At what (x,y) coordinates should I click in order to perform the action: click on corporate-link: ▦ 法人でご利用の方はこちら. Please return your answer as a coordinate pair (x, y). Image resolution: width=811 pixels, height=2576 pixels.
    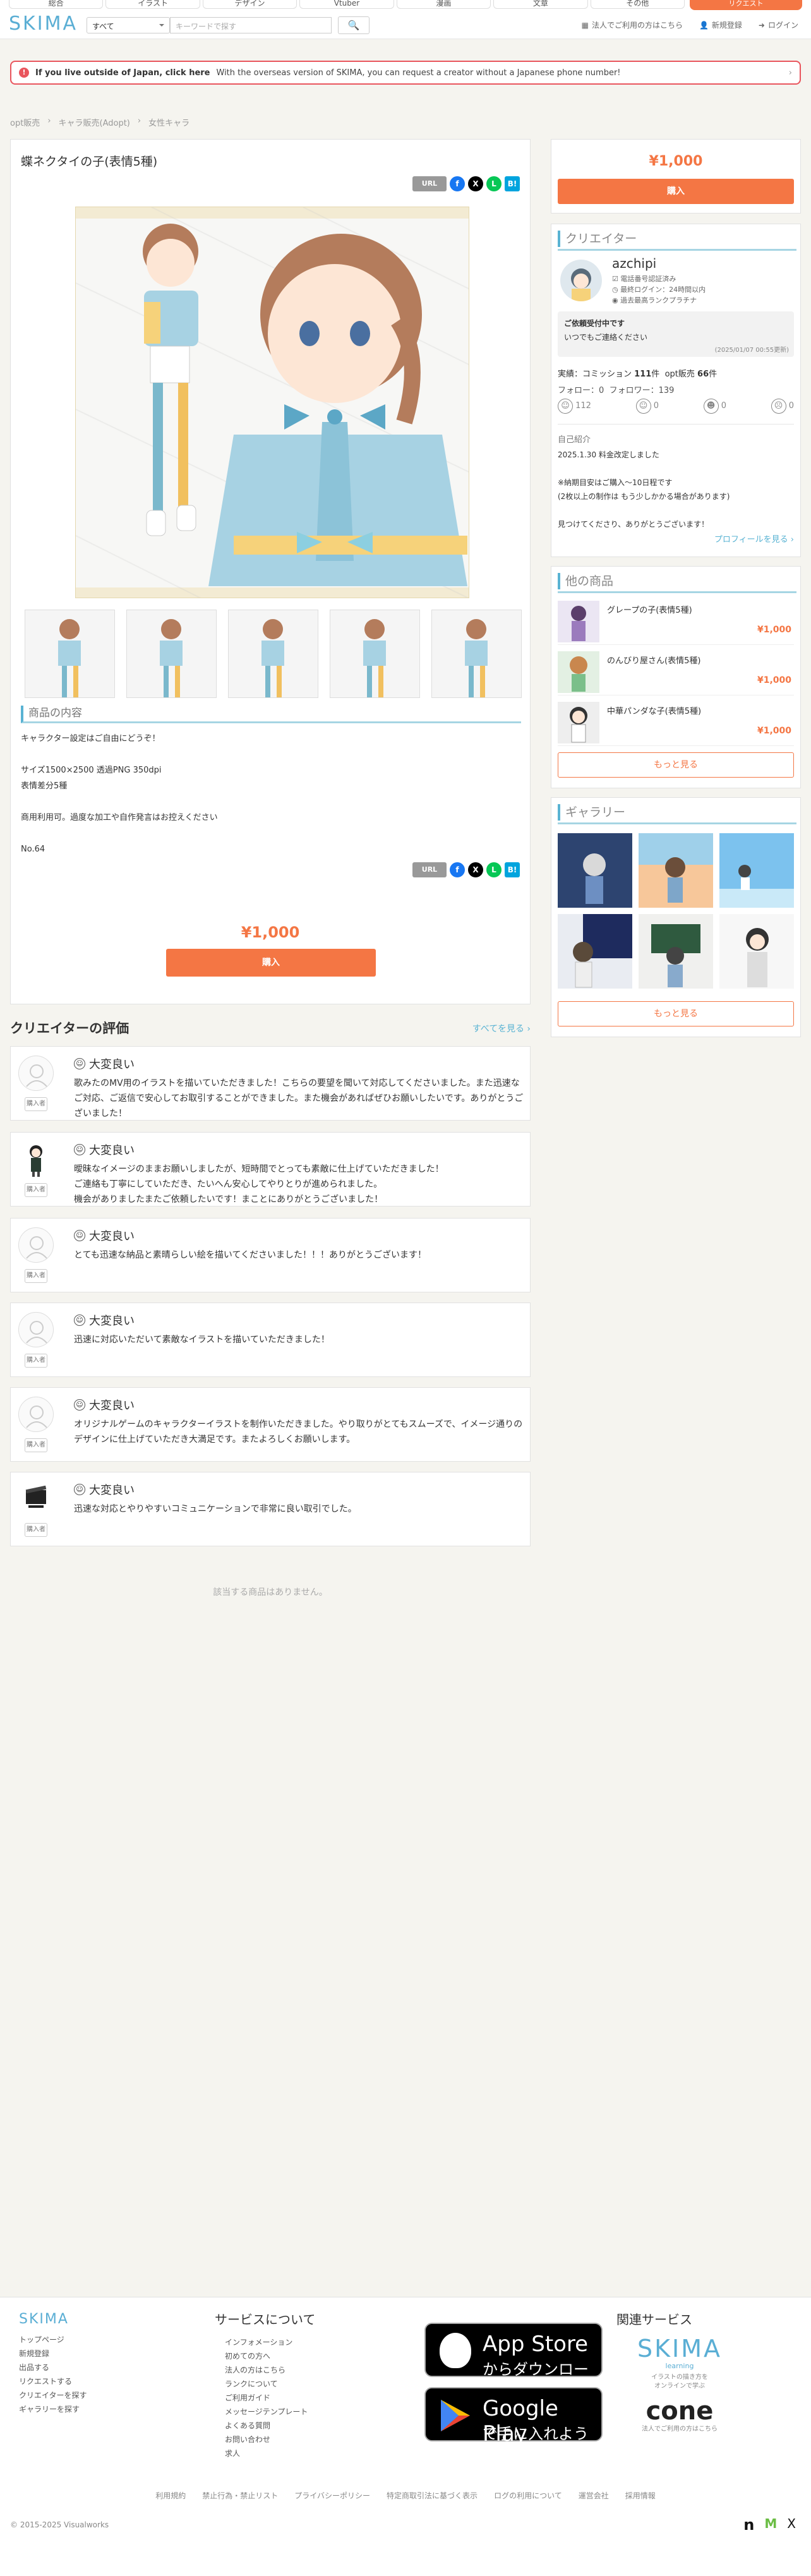
    Looking at the image, I should click on (632, 25).